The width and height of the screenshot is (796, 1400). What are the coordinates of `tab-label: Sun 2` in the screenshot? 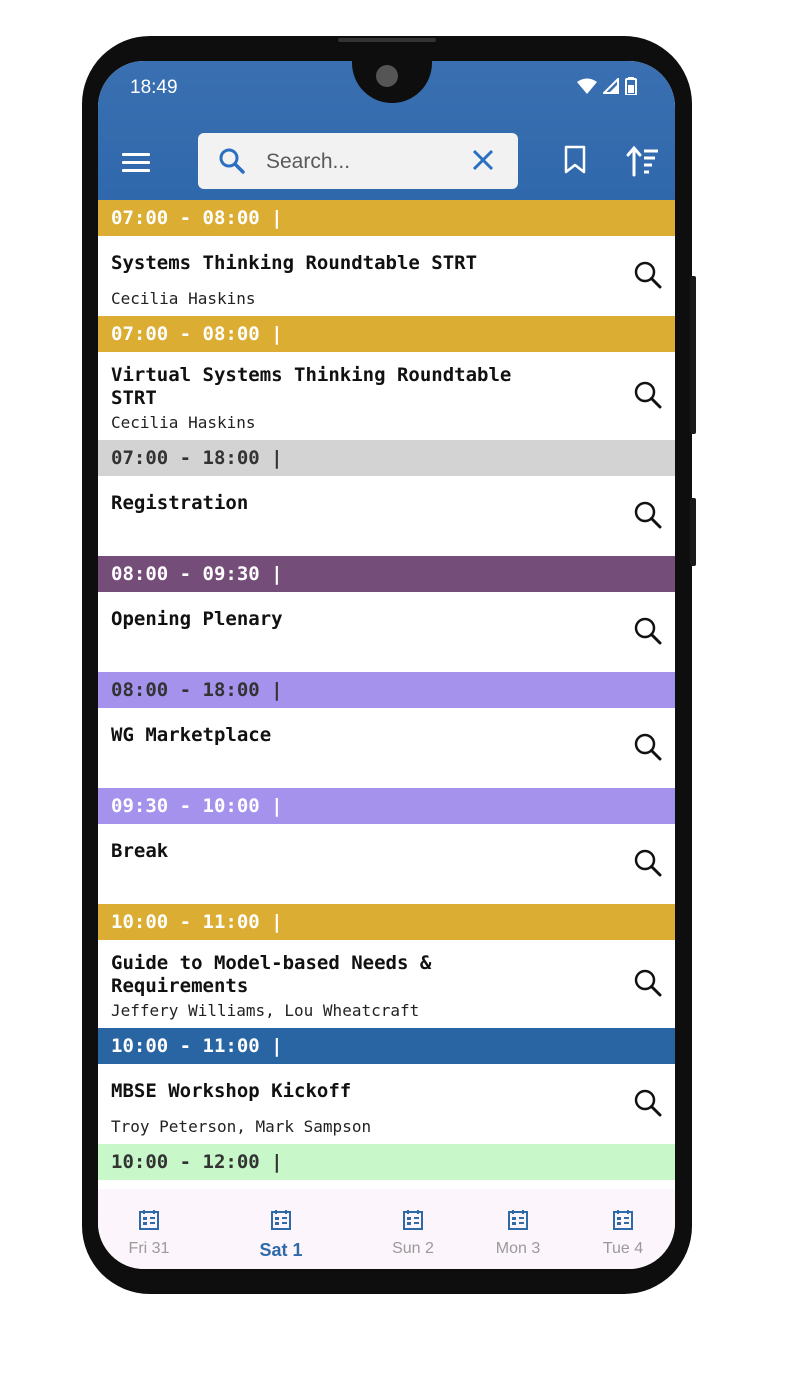 It's located at (413, 1248).